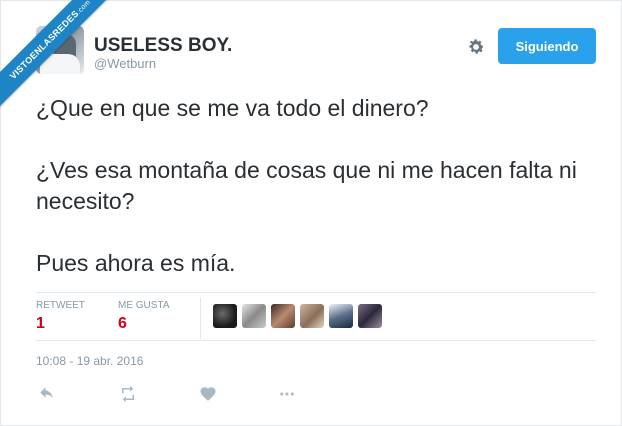 This screenshot has height=426, width=622. Describe the element at coordinates (208, 394) in the screenshot. I see `like-icon` at that location.